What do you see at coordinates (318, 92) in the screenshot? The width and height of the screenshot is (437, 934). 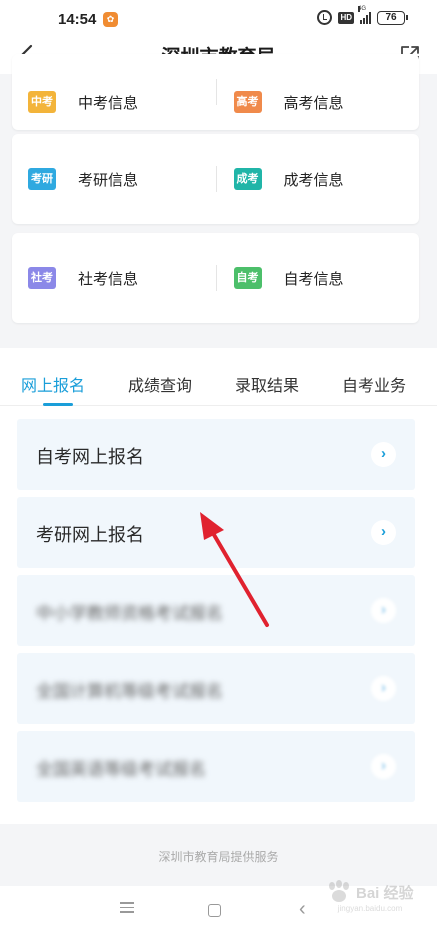 I see `info-item-gaokao: 高考 高考信息` at bounding box center [318, 92].